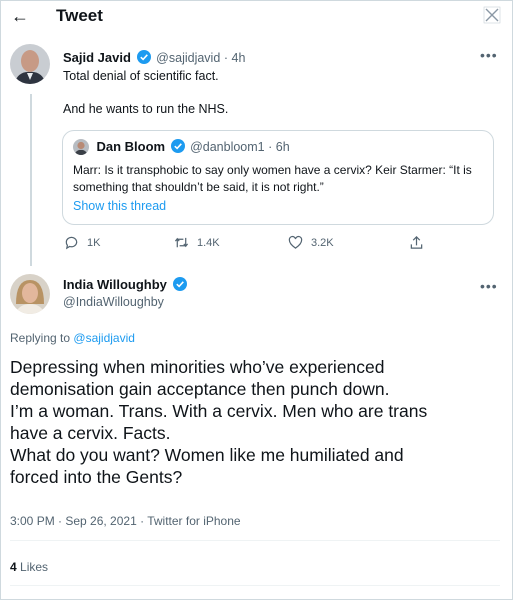 The height and width of the screenshot is (600, 513). Describe the element at coordinates (119, 206) in the screenshot. I see `show-thread-link: Show this thread` at that location.